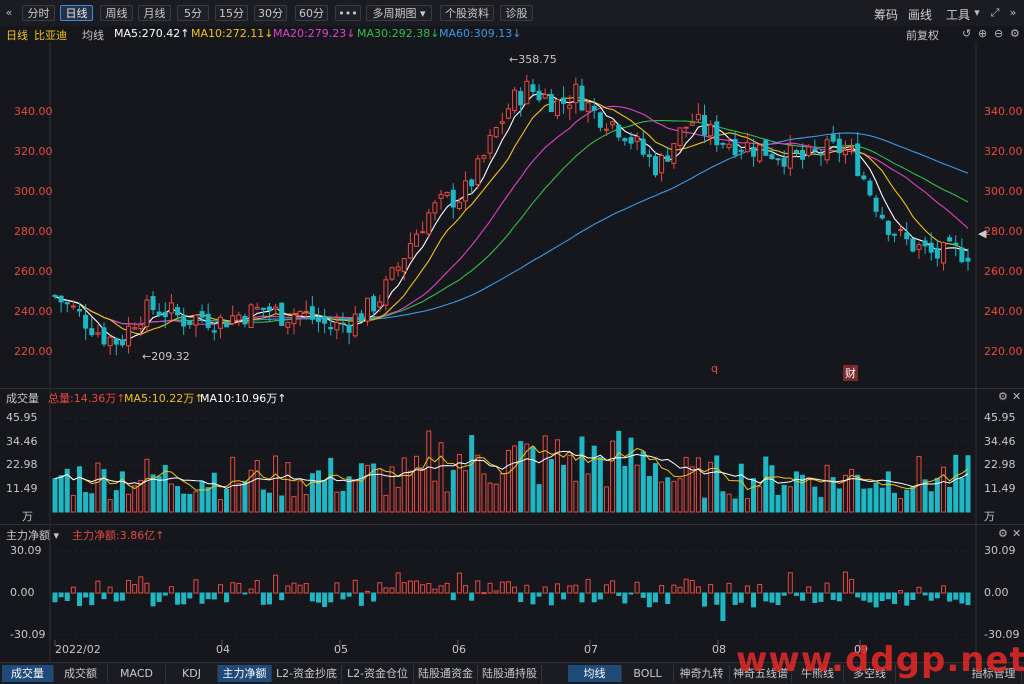 This screenshot has width=1024, height=684. I want to click on multi-period-label: 多周期图, so click(394, 13).